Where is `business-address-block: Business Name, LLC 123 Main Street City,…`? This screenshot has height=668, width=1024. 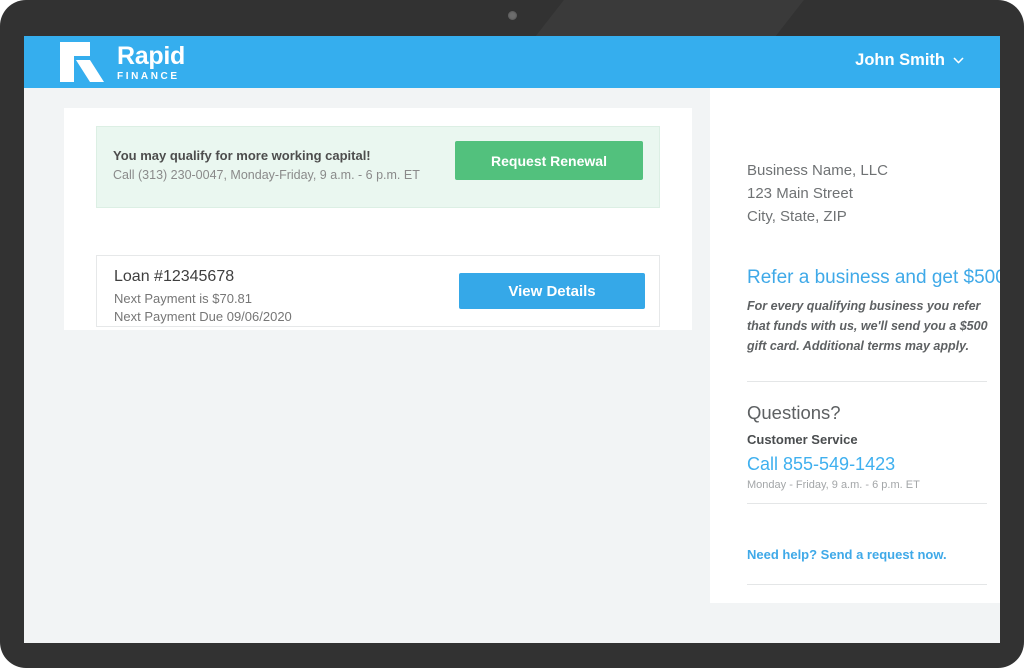 business-address-block: Business Name, LLC 123 Main Street City,… is located at coordinates (817, 194).